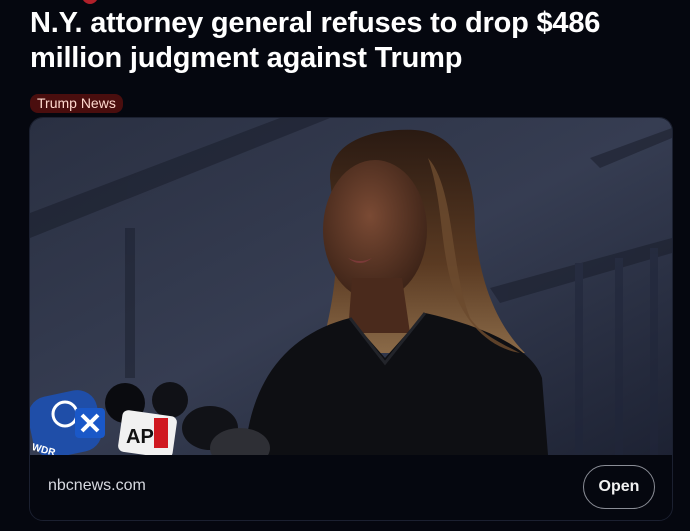  Describe the element at coordinates (97, 486) in the screenshot. I see `source-domain: nbcnews.com` at that location.